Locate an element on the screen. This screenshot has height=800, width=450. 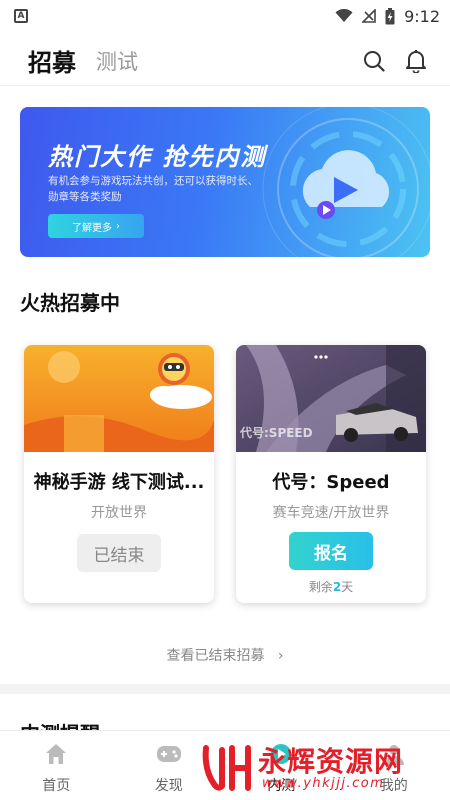
nav-item-home: 首页 is located at coordinates (56, 765).